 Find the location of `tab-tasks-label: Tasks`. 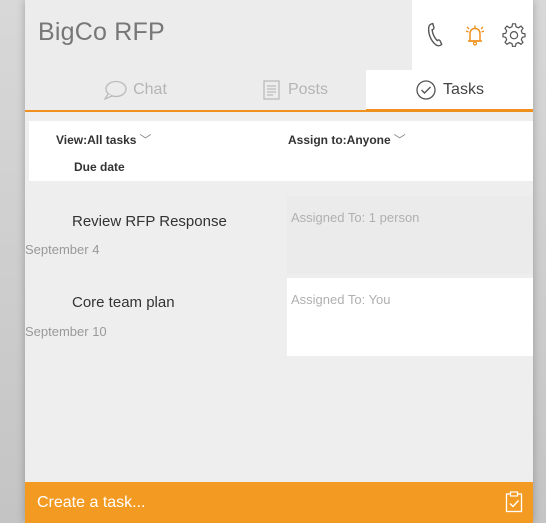

tab-tasks-label: Tasks is located at coordinates (463, 89).